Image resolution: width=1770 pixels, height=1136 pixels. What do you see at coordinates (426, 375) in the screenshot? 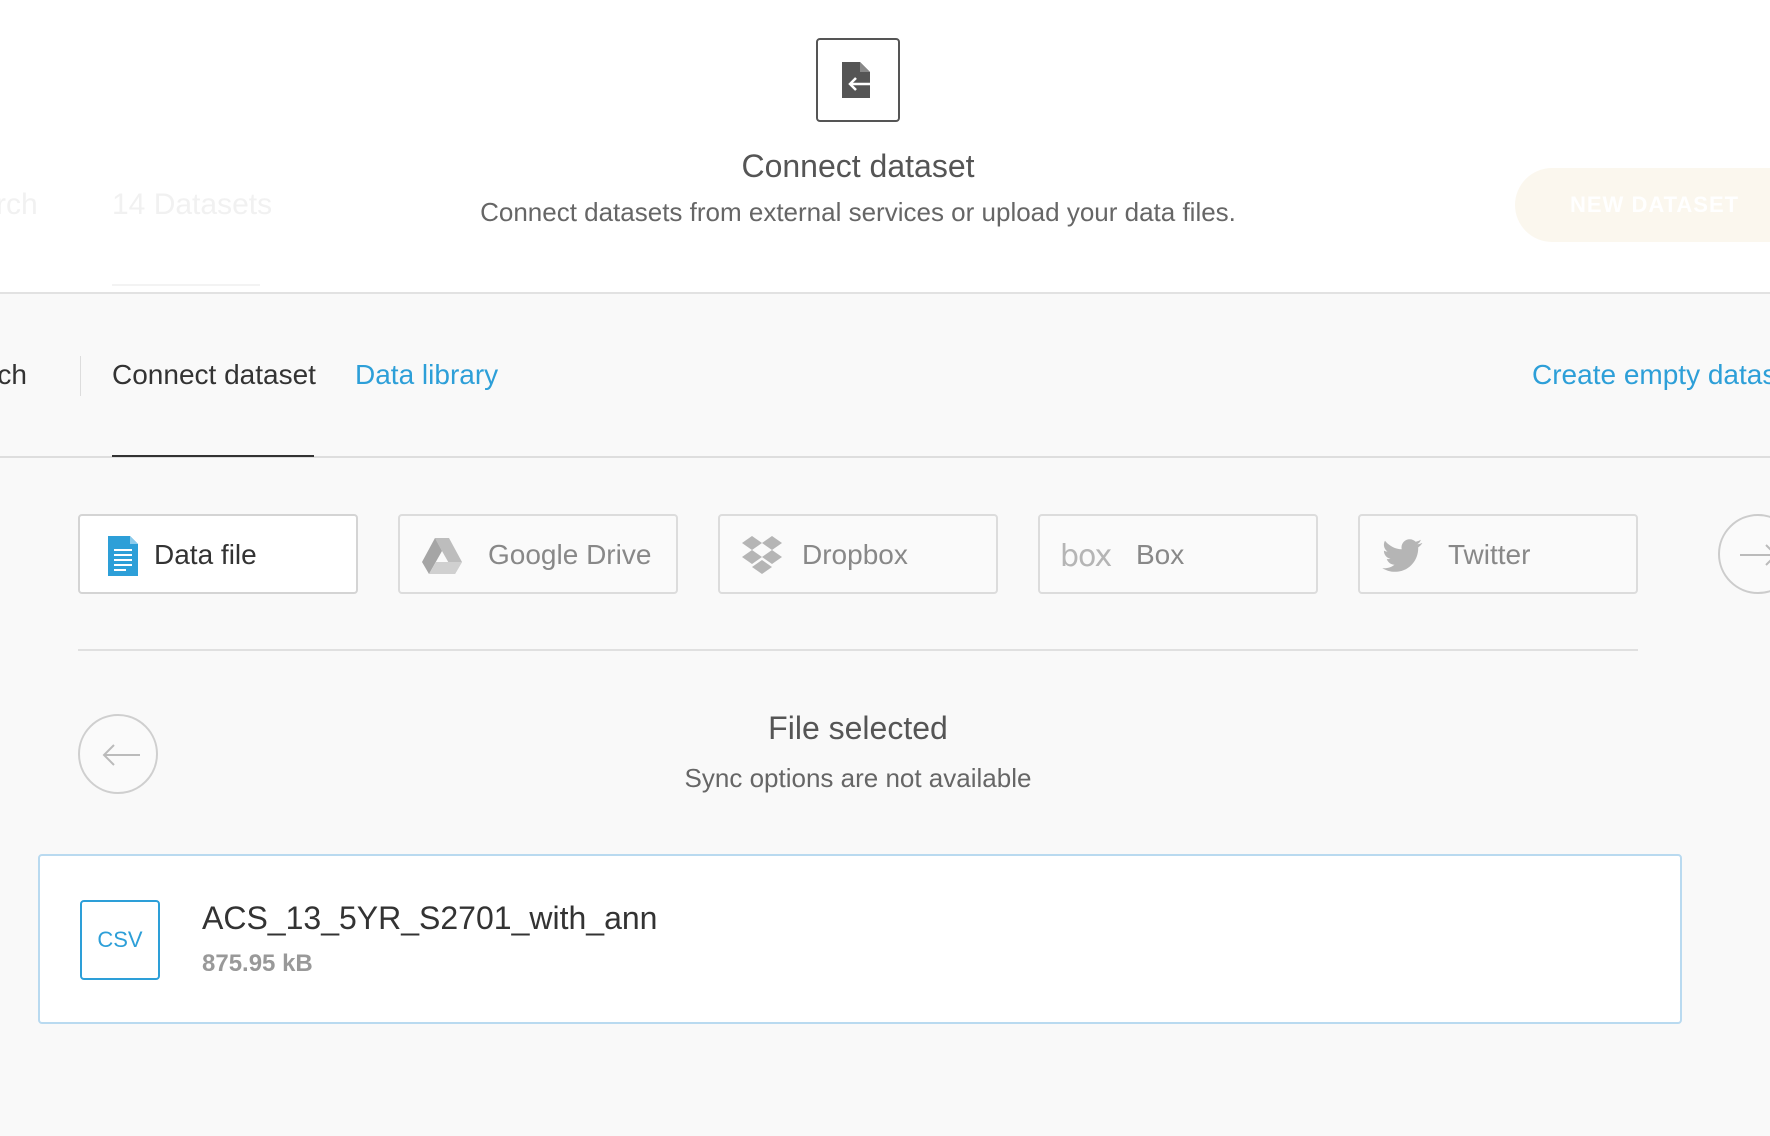
I see `tab-data-library: Data library` at bounding box center [426, 375].